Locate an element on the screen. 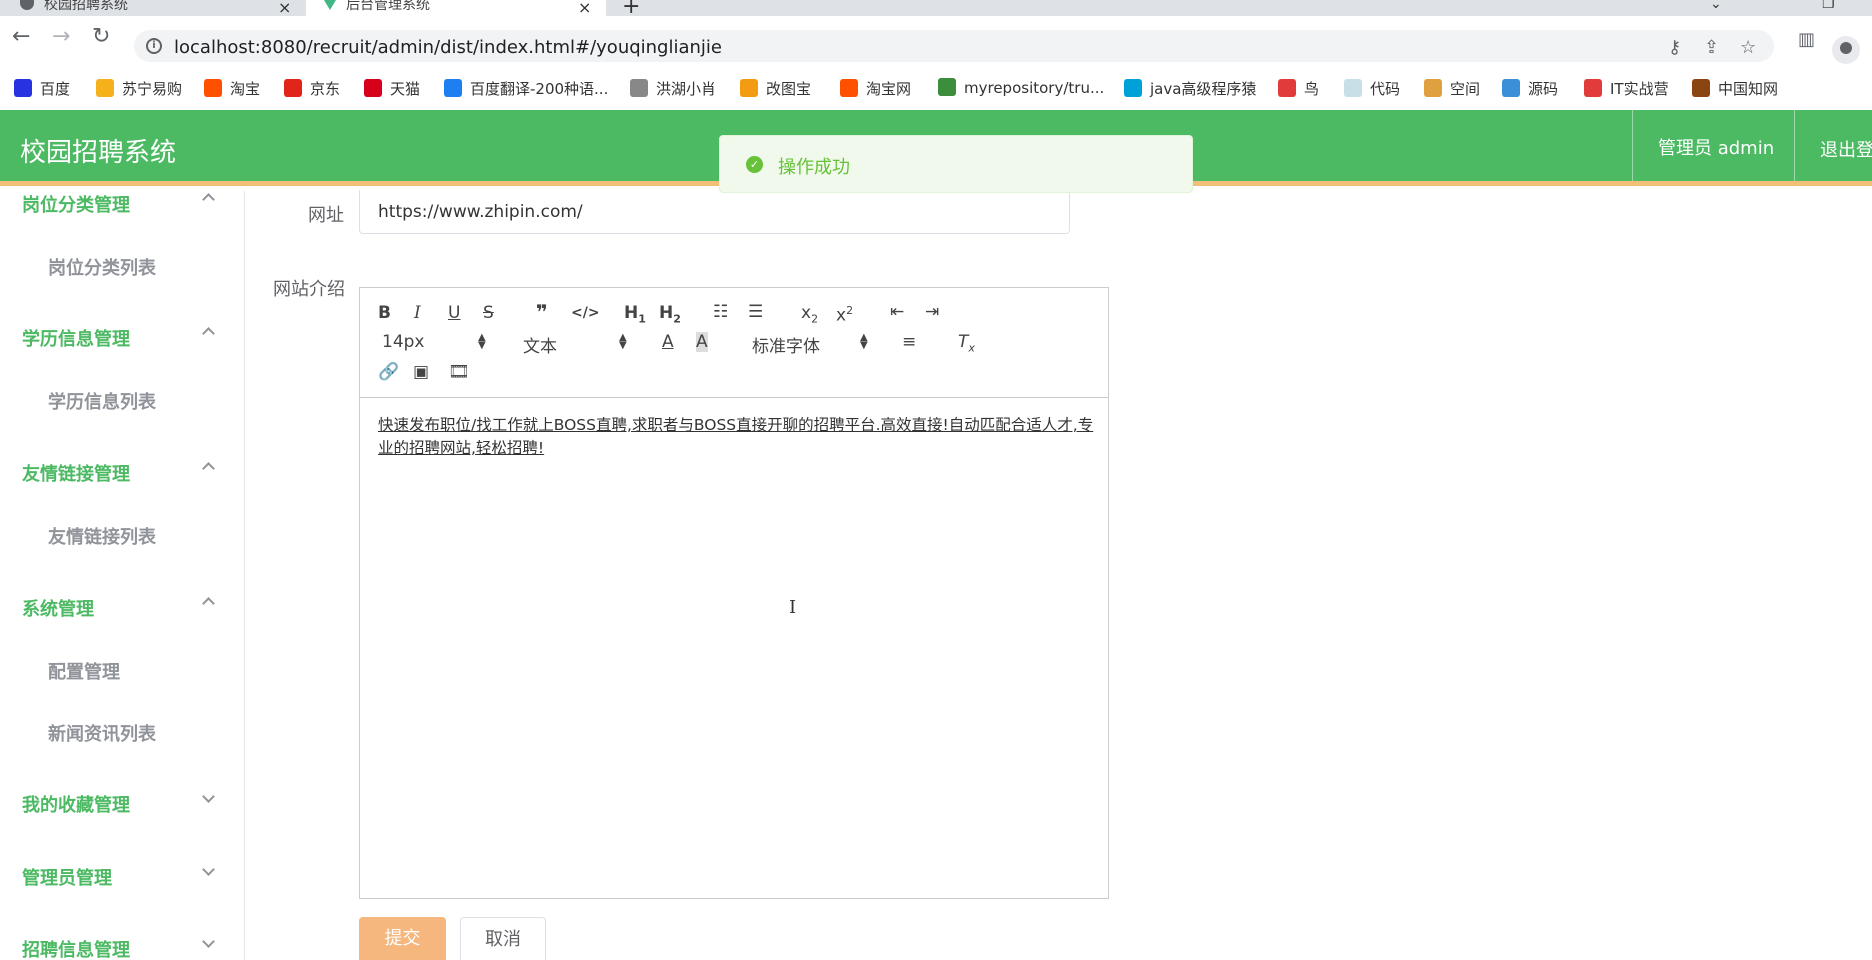  menu-item-config: 配置管理 is located at coordinates (84, 671).